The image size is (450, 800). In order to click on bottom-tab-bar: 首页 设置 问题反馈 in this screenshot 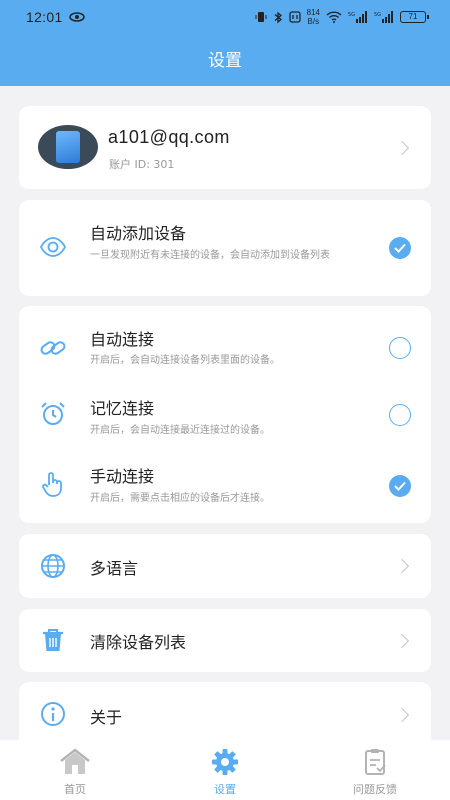, I will do `click(225, 770)`.